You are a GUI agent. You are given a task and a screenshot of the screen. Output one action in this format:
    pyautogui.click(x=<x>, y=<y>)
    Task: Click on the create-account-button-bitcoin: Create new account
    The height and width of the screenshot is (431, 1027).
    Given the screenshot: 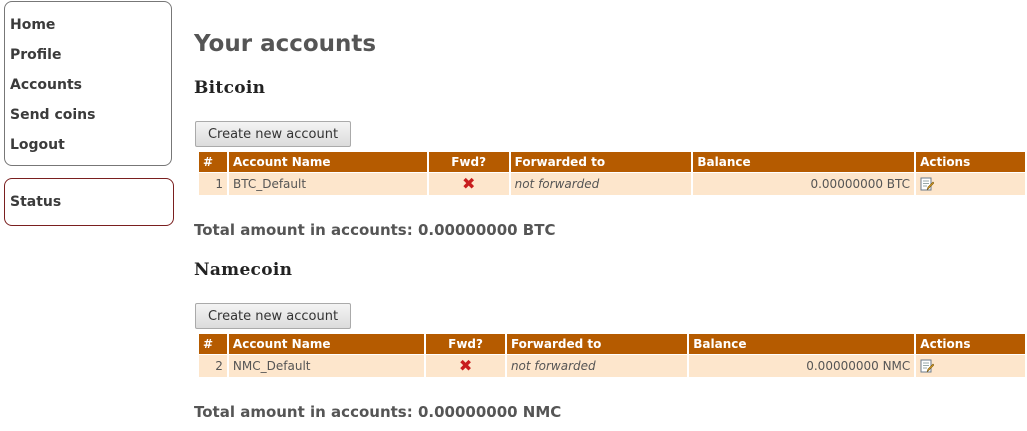 What is the action you would take?
    pyautogui.click(x=273, y=134)
    